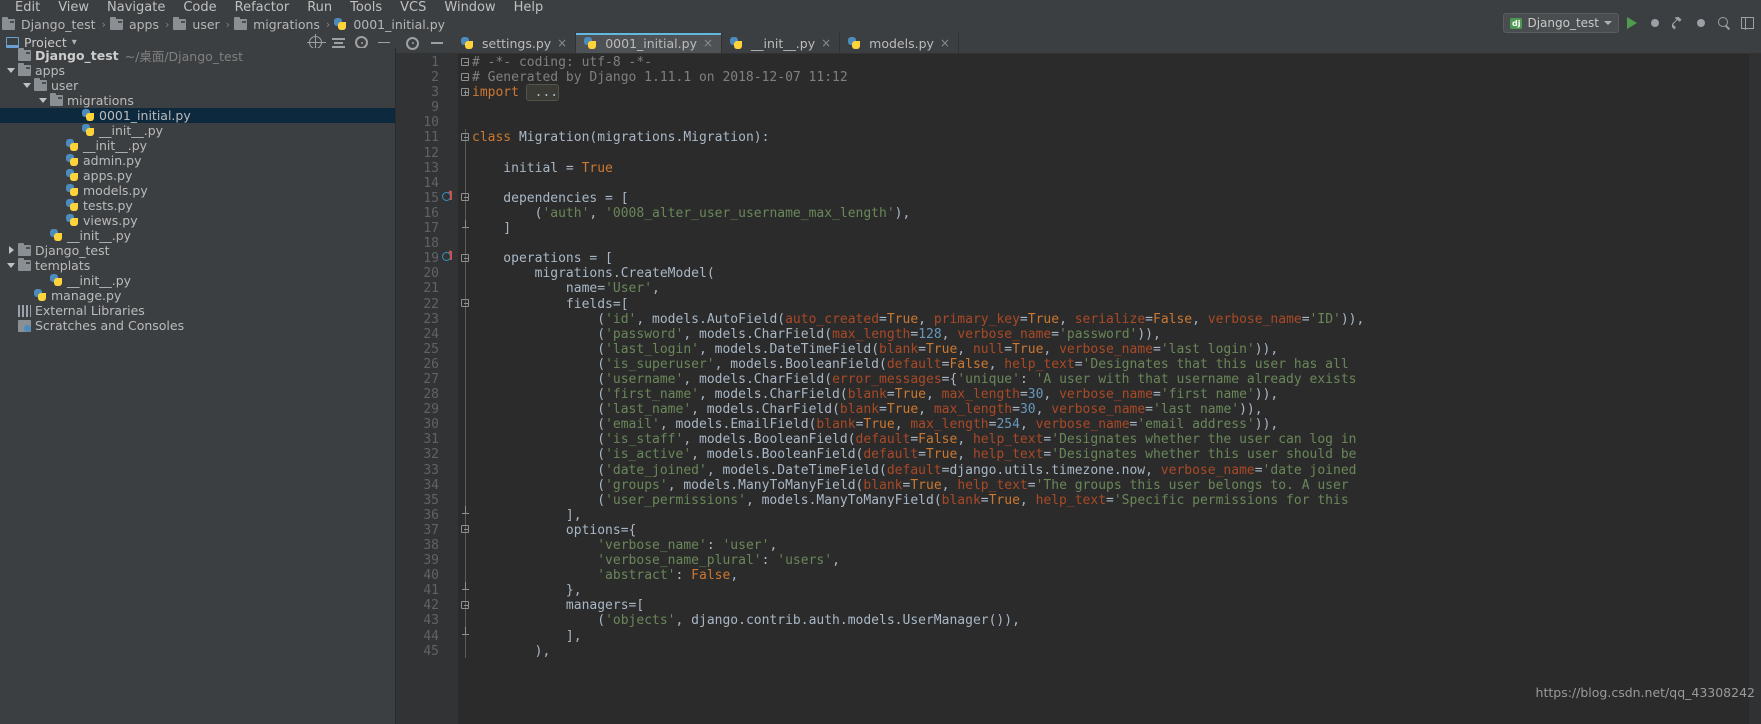  What do you see at coordinates (515, 43) in the screenshot?
I see `editor-tab-settings-py: settings.py ×` at bounding box center [515, 43].